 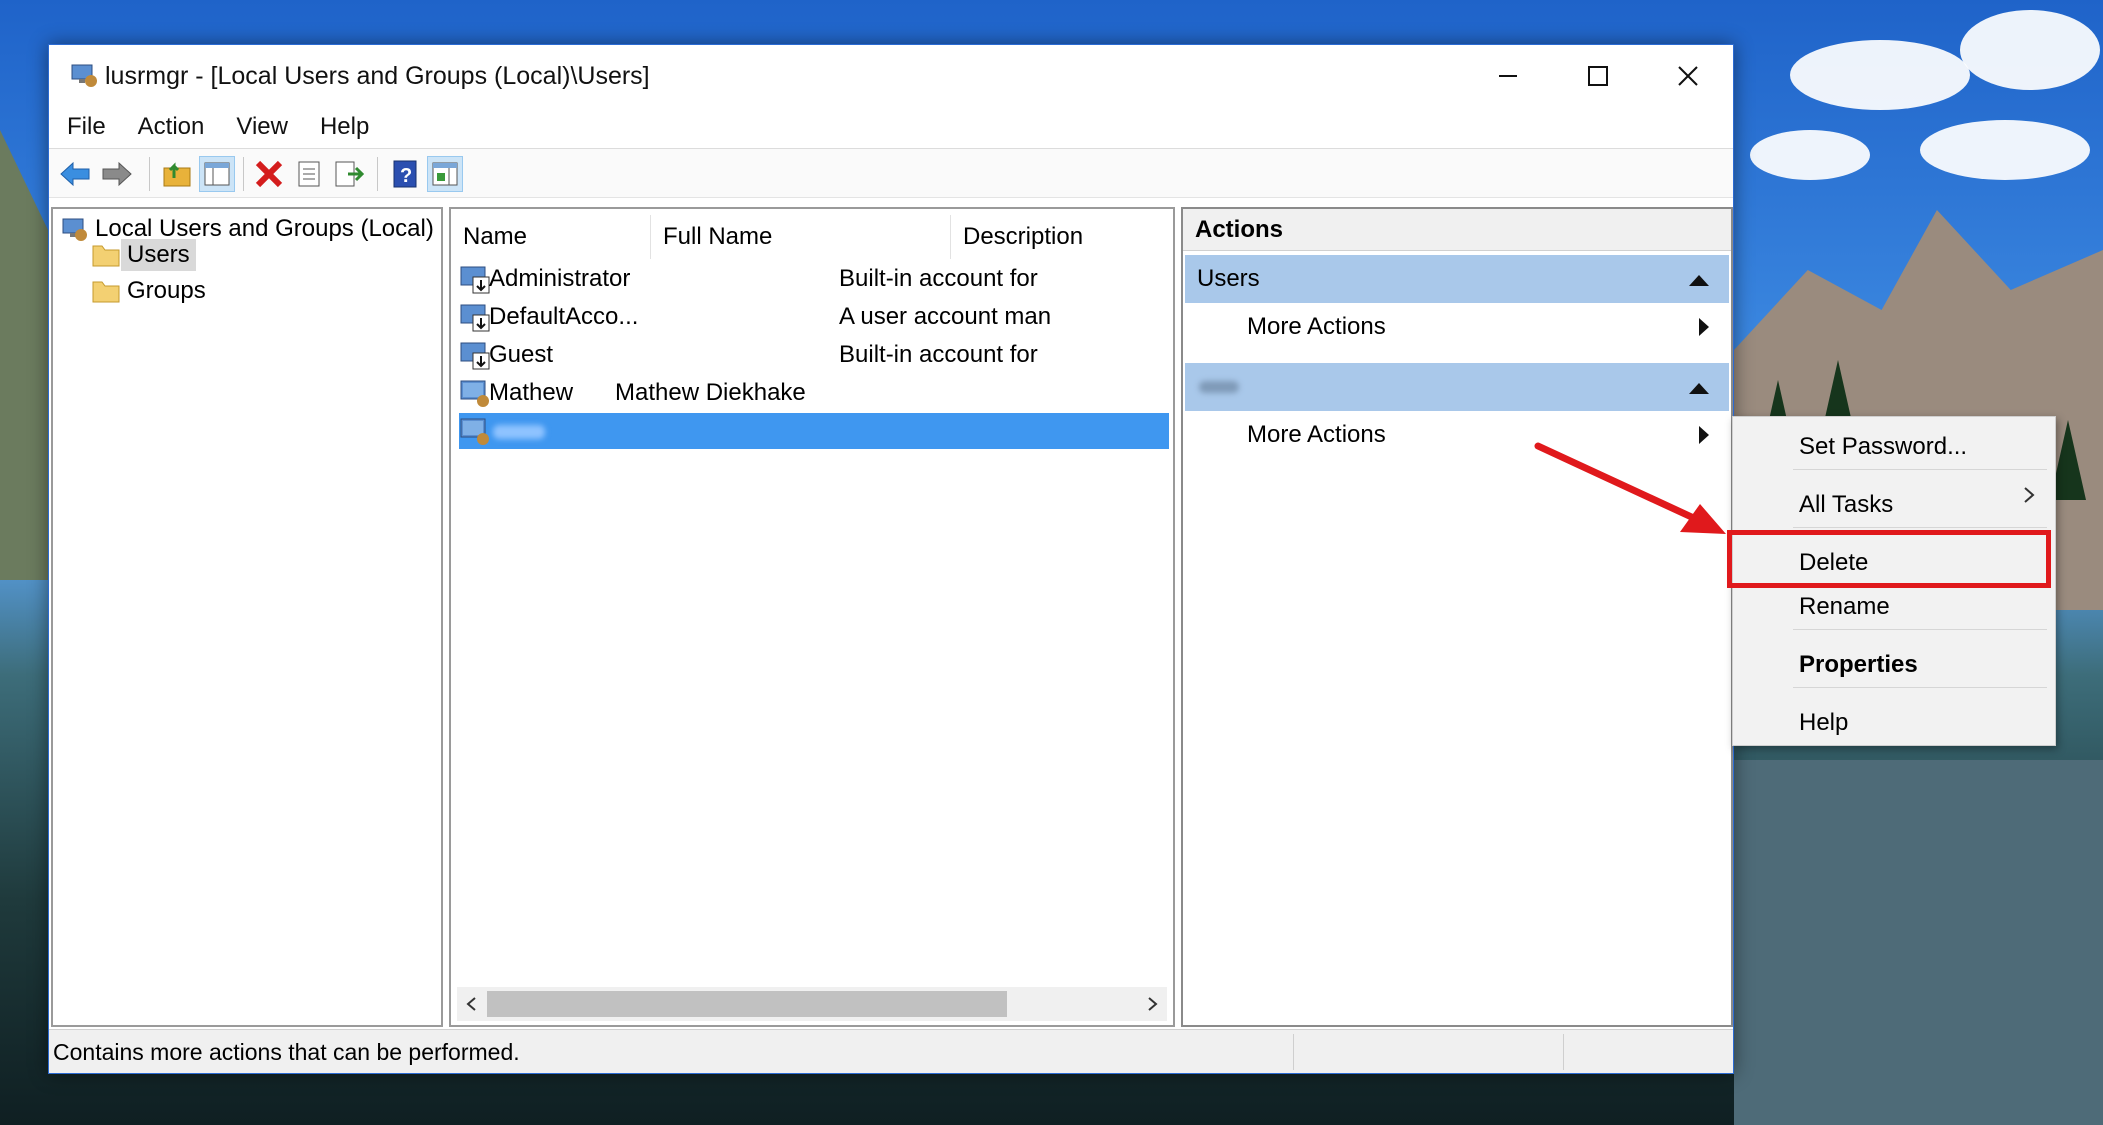 I want to click on column-header-description: Description, so click(x=1063, y=237).